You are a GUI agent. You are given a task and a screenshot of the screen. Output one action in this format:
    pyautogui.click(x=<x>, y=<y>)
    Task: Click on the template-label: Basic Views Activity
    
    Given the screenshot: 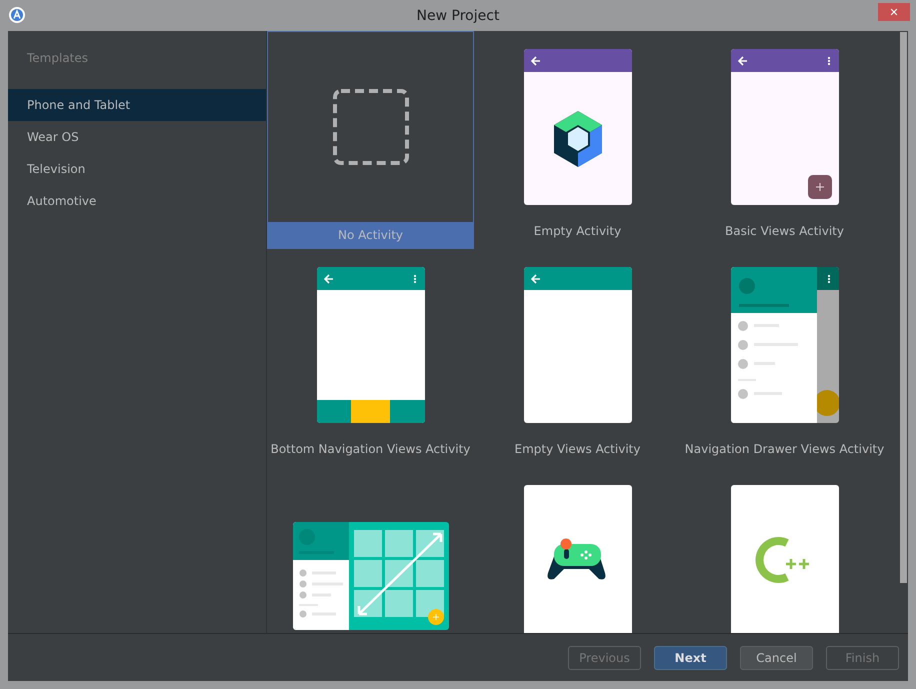 What is the action you would take?
    pyautogui.click(x=784, y=231)
    